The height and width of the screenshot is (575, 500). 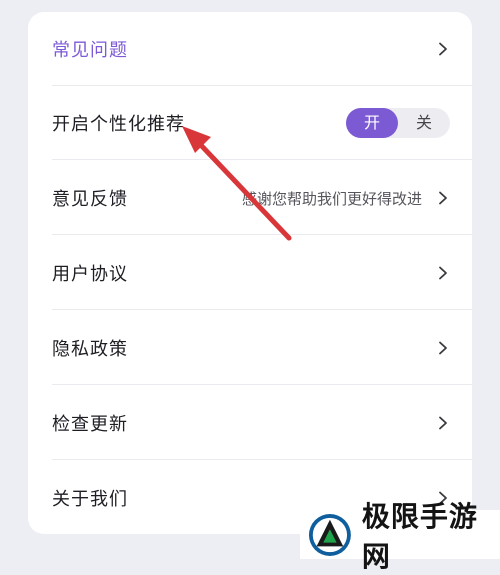 I want to click on watermark: 极限手游网, so click(x=400, y=536).